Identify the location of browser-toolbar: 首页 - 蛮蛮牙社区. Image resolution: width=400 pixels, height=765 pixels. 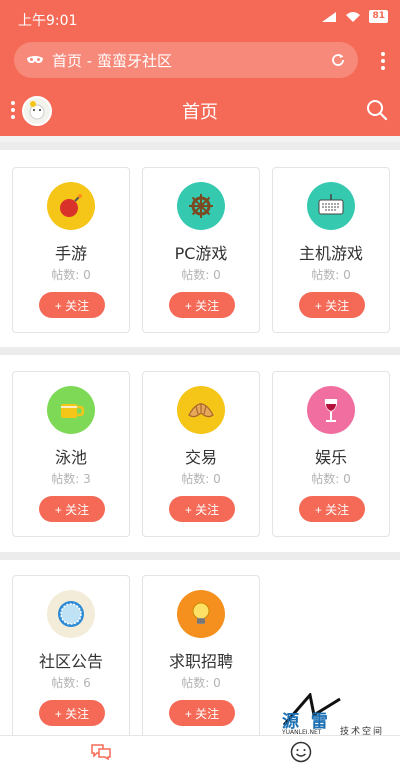
(200, 60).